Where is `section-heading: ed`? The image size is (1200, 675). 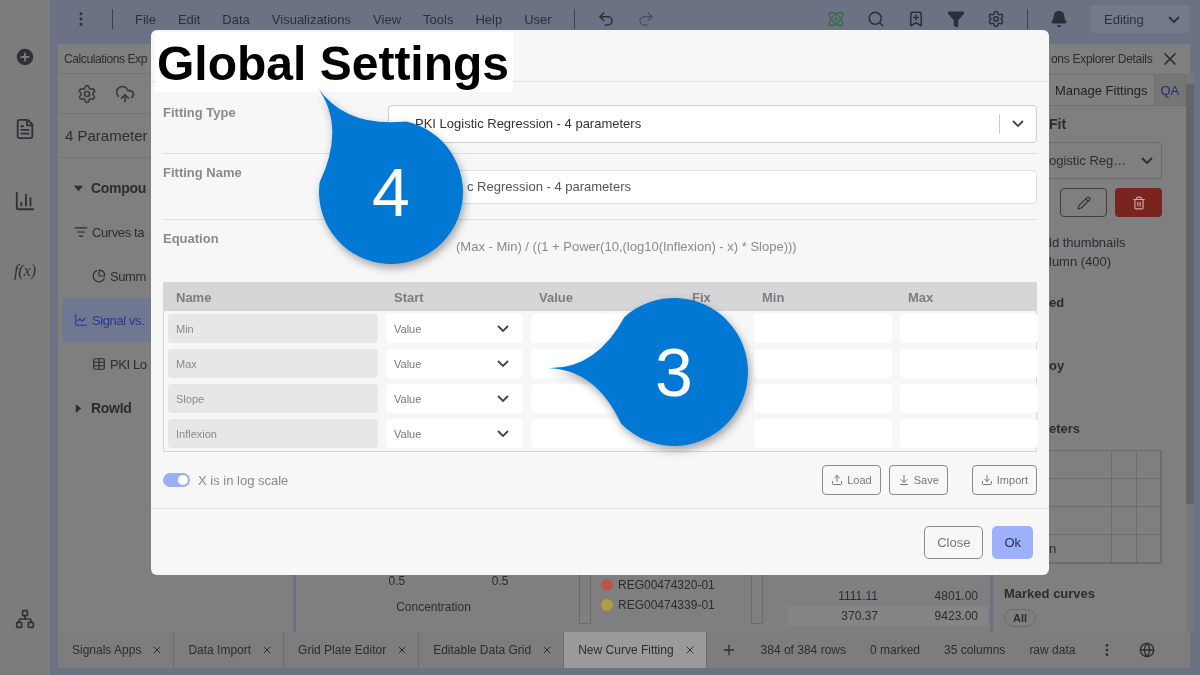
section-heading: ed is located at coordinates (1057, 302).